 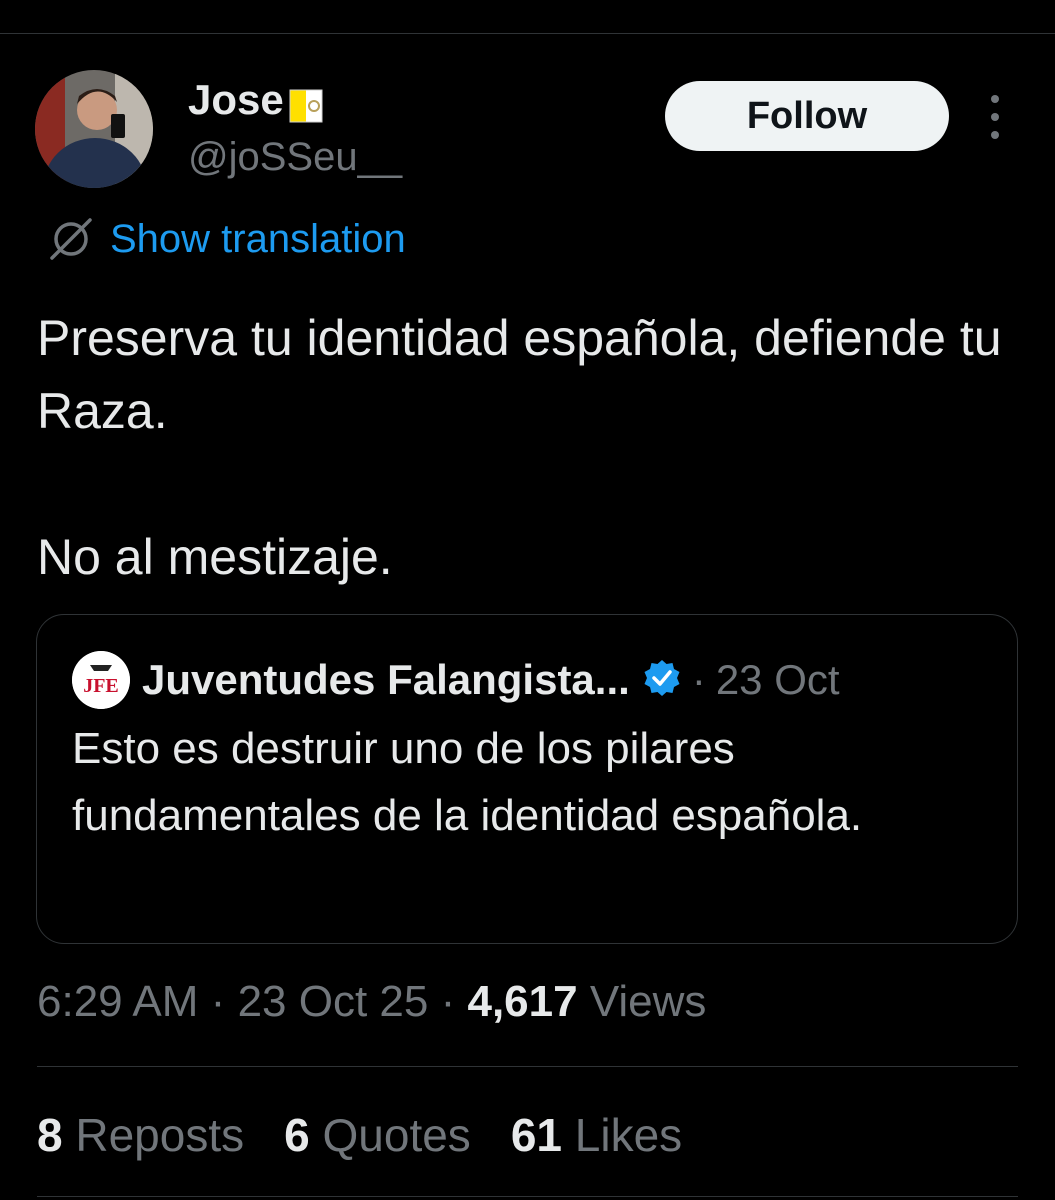 What do you see at coordinates (522, 1001) in the screenshot?
I see `views-count: 4,617` at bounding box center [522, 1001].